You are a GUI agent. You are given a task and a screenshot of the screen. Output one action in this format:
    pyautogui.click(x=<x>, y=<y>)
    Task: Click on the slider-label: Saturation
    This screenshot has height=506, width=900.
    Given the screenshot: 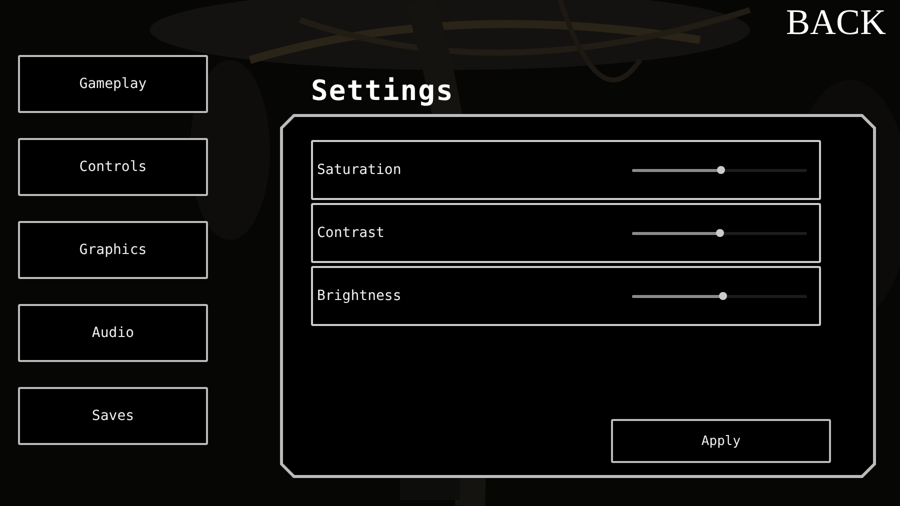 What is the action you would take?
    pyautogui.click(x=359, y=170)
    